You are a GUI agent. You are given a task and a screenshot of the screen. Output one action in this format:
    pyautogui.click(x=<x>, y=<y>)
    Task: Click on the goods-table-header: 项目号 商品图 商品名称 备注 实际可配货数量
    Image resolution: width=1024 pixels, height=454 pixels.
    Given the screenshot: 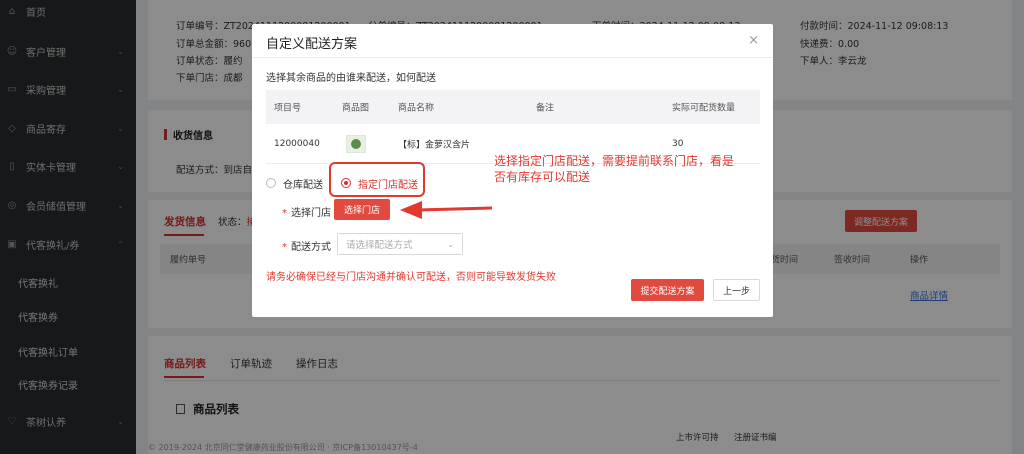 What is the action you would take?
    pyautogui.click(x=513, y=107)
    